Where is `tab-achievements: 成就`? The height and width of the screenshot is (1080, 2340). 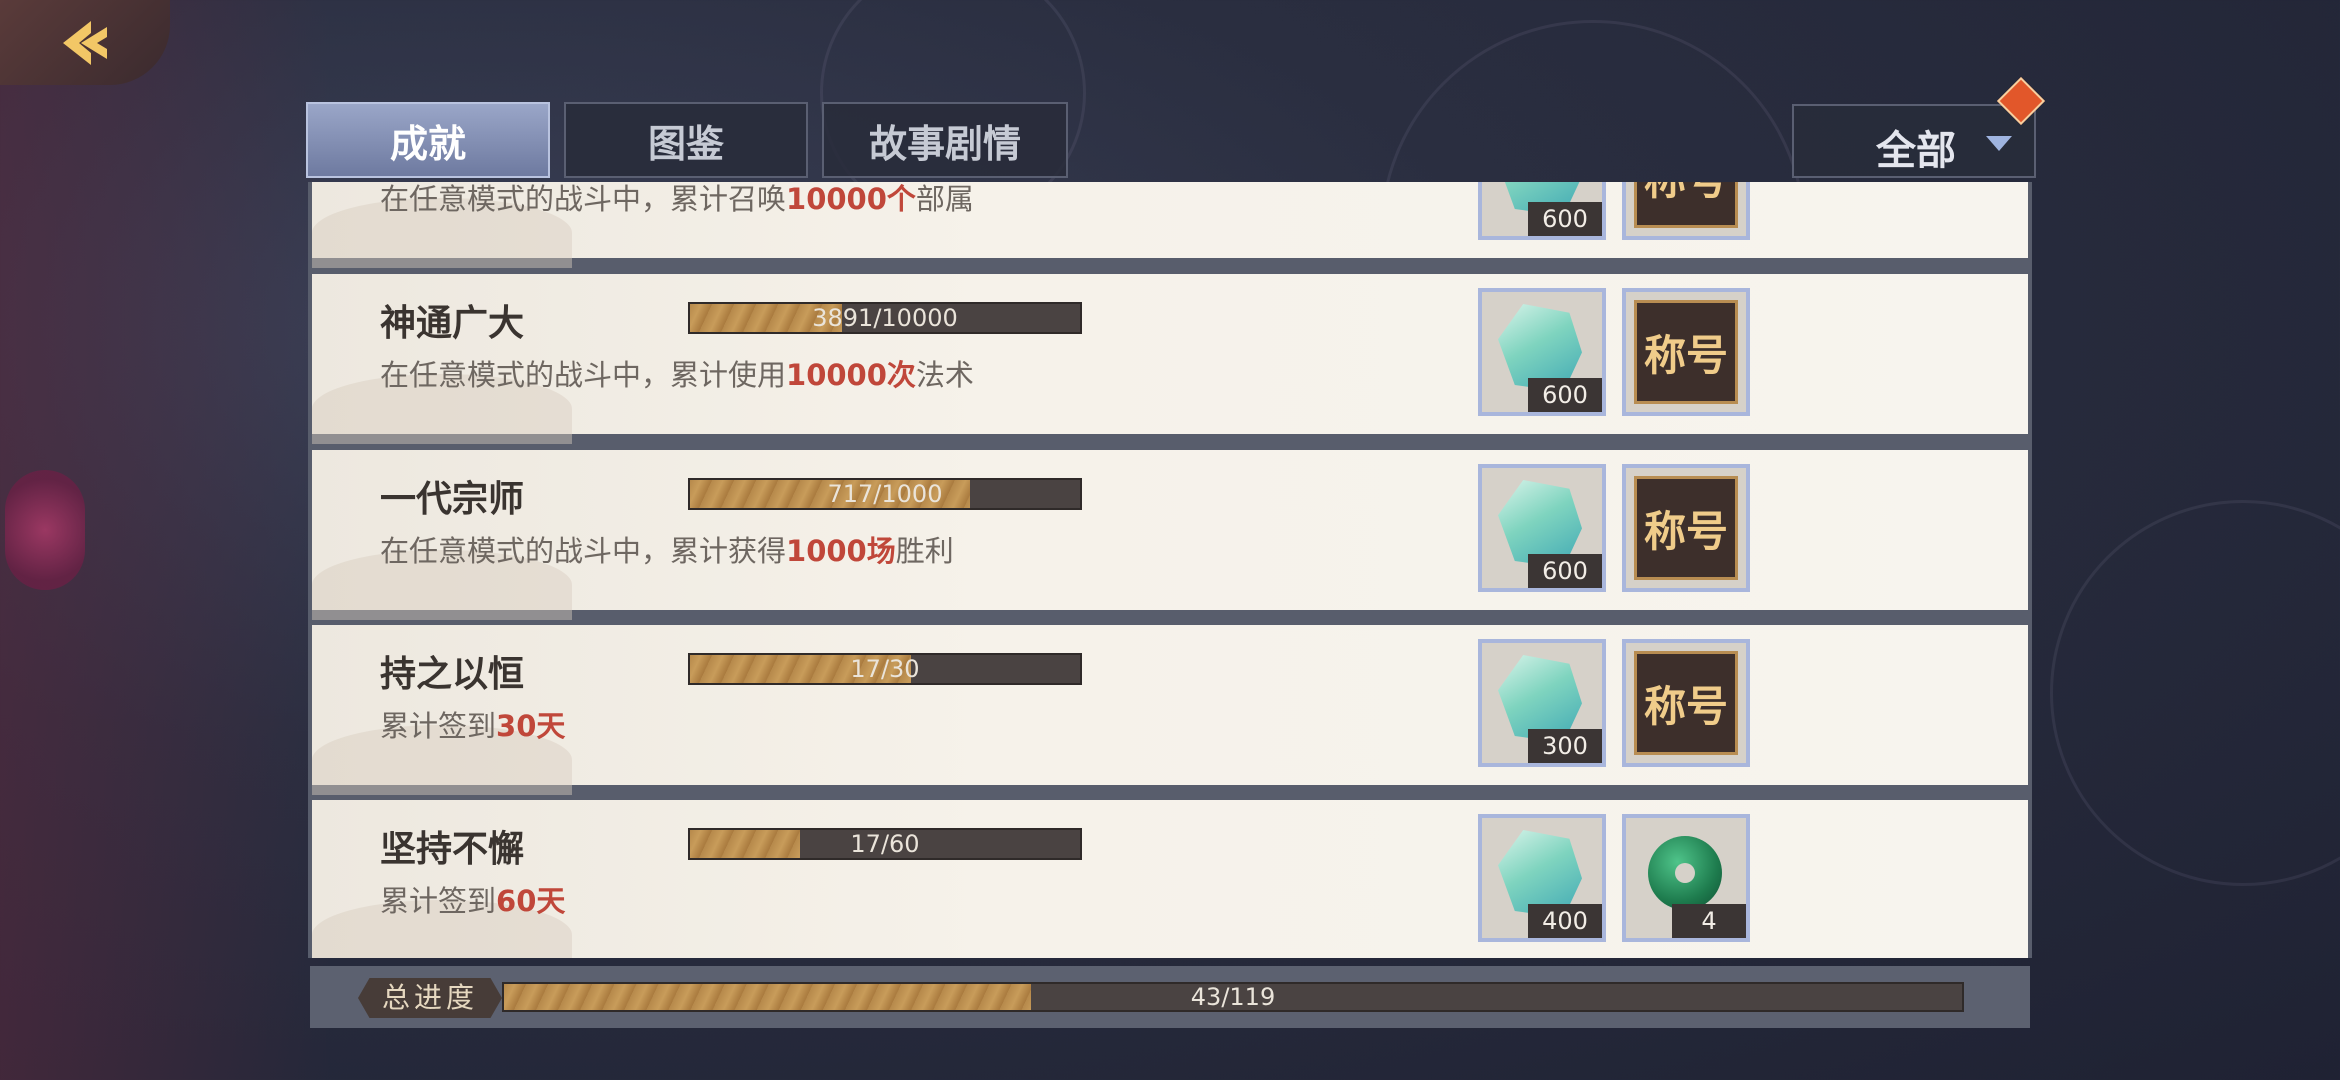 tab-achievements: 成就 is located at coordinates (428, 140).